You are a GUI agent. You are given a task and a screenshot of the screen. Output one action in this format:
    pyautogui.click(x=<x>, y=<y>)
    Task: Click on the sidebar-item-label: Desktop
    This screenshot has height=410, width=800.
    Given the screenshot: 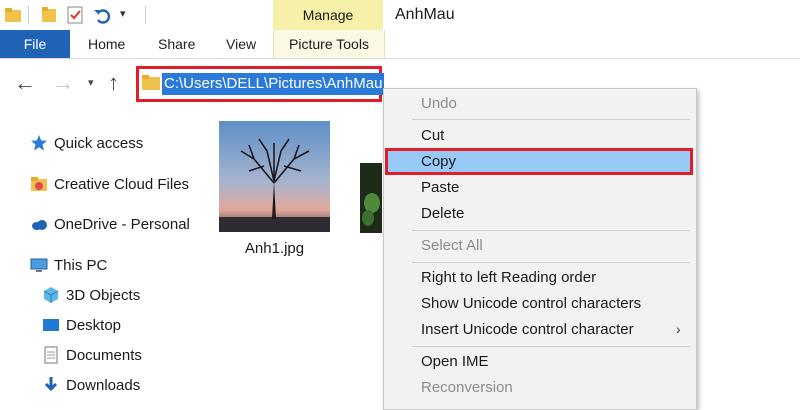 What is the action you would take?
    pyautogui.click(x=94, y=325)
    